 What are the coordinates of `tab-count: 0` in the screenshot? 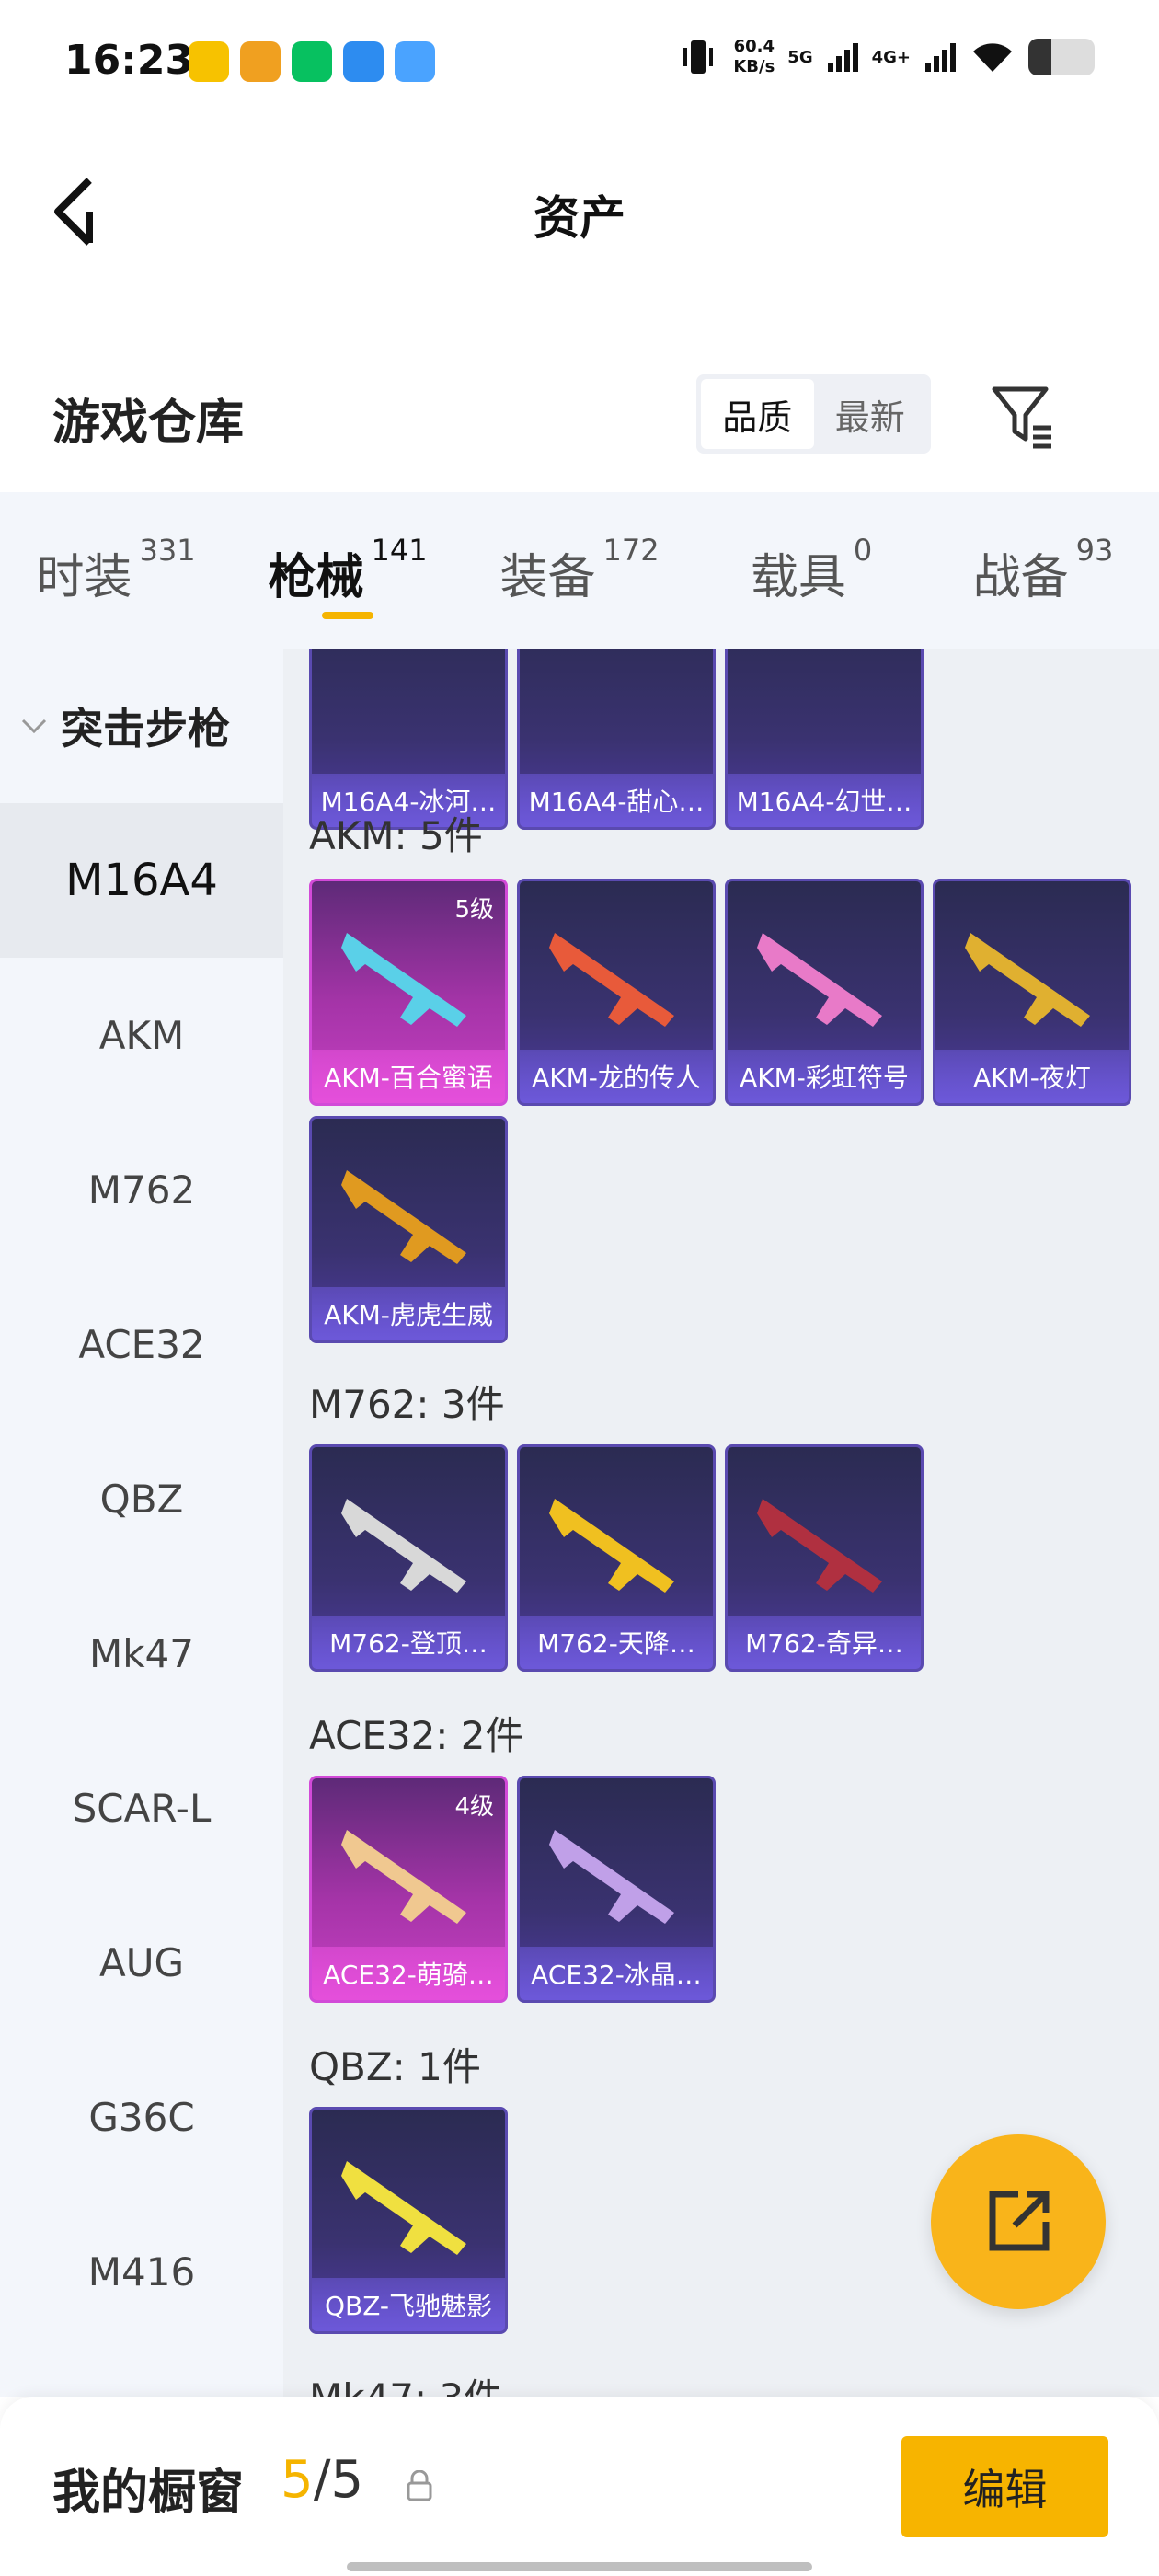 It's located at (863, 550).